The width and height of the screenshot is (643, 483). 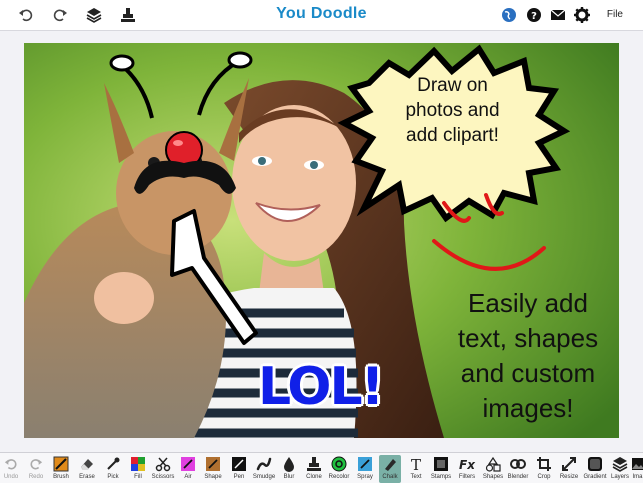 I want to click on eraser-icon, so click(x=87, y=464).